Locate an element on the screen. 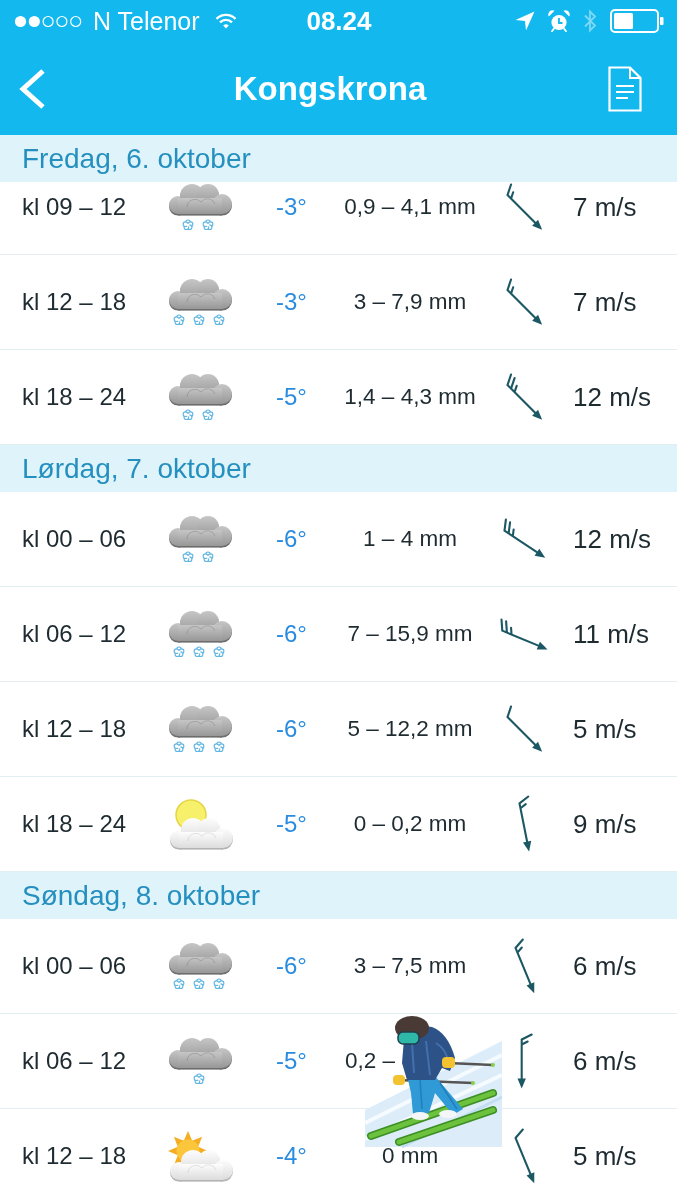 This screenshot has width=677, height=1200. carrier-name: N Telenor is located at coordinates (146, 21).